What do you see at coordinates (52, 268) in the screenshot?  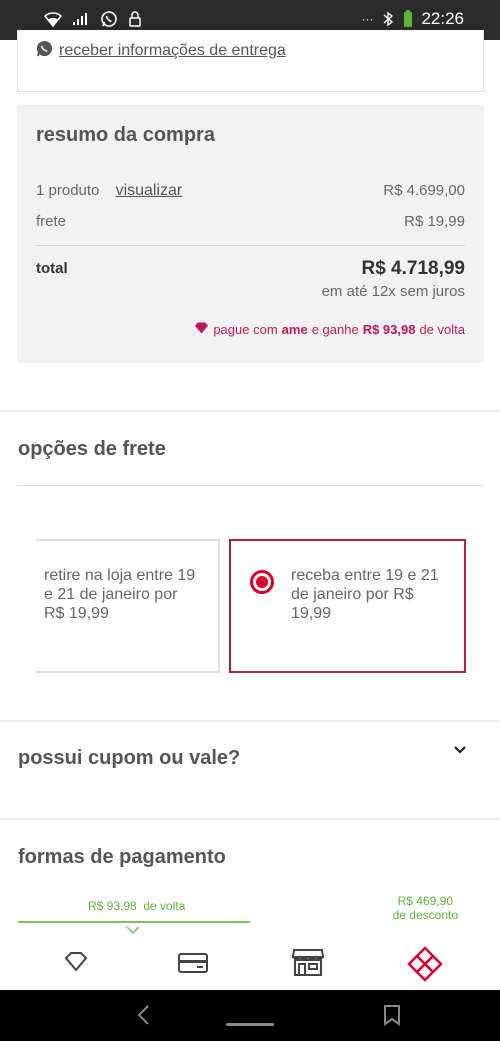 I see `total-label: total` at bounding box center [52, 268].